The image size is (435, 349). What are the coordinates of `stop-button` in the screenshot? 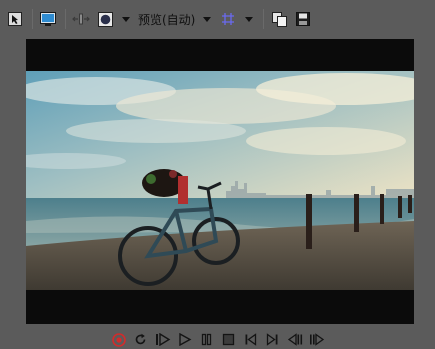 It's located at (229, 340).